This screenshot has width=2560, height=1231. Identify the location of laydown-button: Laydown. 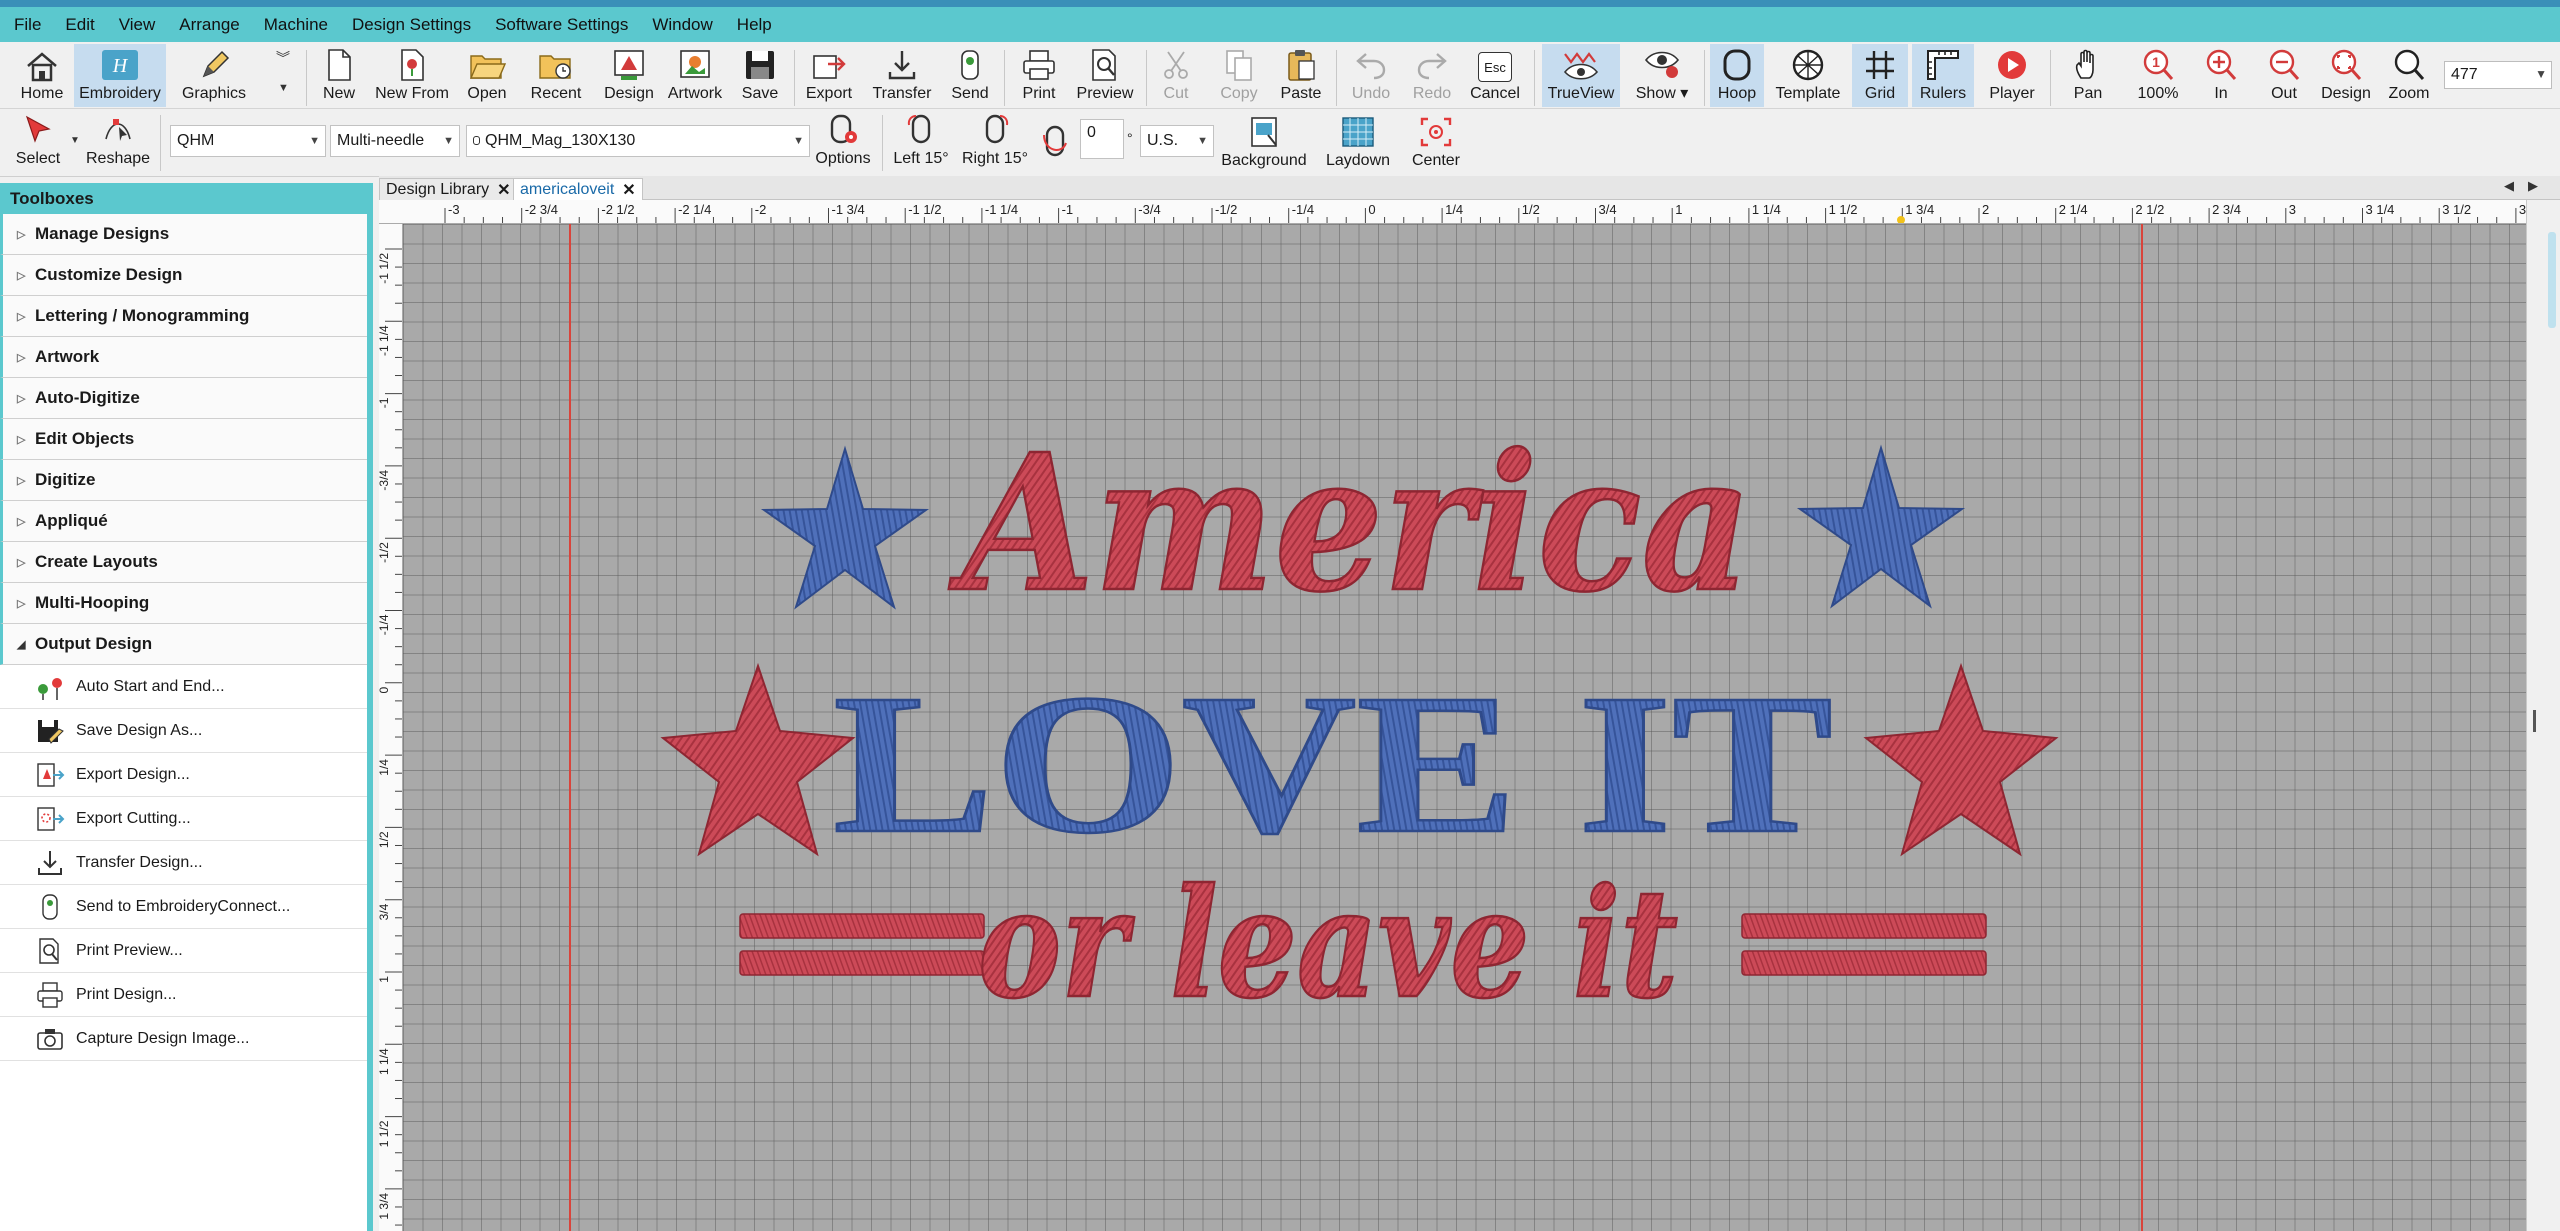
(1358, 142).